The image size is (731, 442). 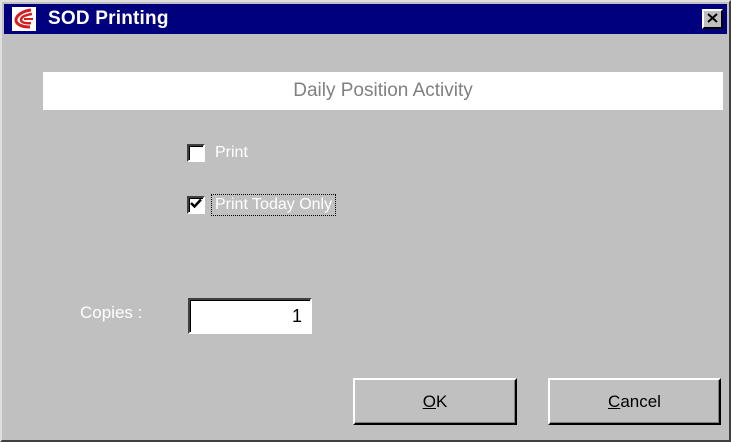 I want to click on cancel-button: Cancel, so click(x=634, y=401).